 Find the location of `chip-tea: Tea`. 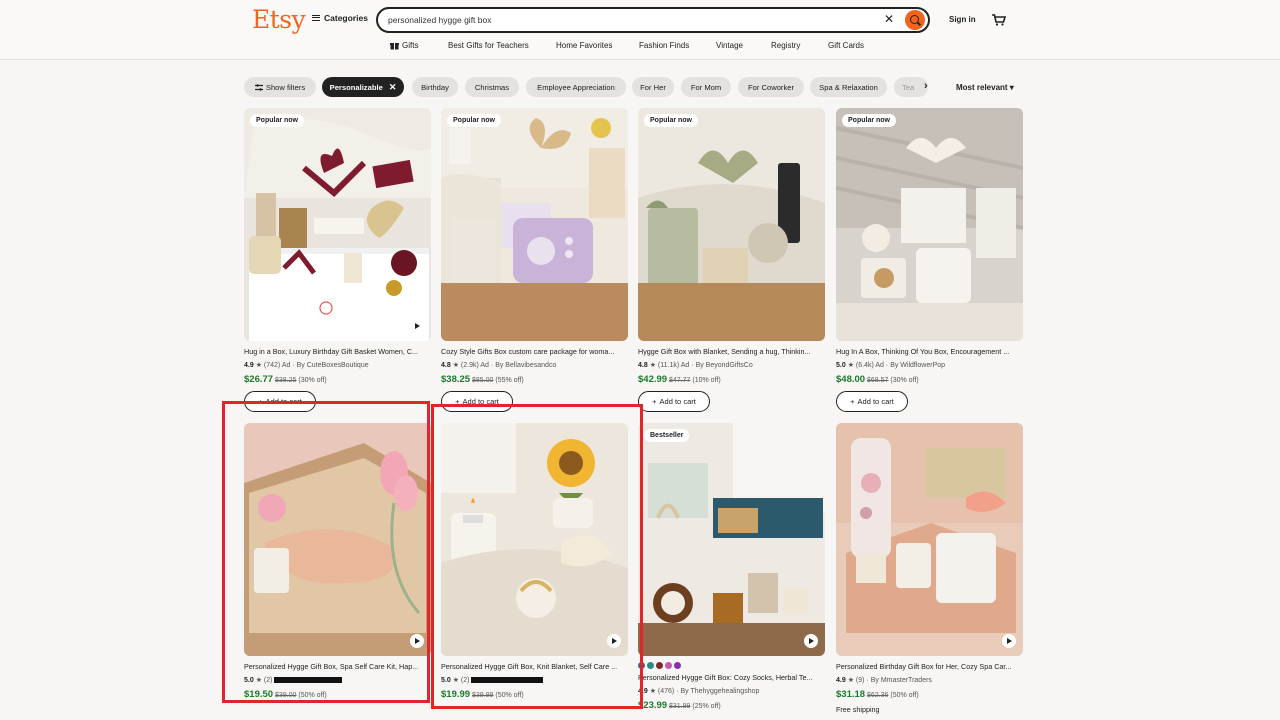

chip-tea: Tea is located at coordinates (911, 87).